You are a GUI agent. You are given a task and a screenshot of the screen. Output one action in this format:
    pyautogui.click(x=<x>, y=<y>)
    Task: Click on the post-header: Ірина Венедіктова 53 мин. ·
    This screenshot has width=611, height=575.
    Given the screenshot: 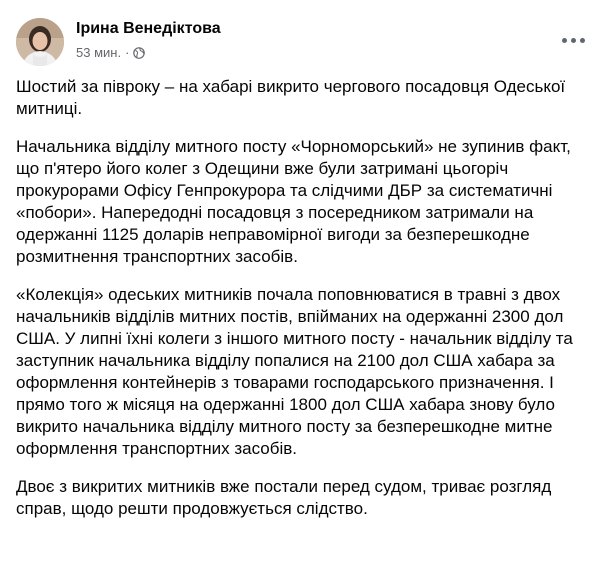 What is the action you would take?
    pyautogui.click(x=307, y=40)
    